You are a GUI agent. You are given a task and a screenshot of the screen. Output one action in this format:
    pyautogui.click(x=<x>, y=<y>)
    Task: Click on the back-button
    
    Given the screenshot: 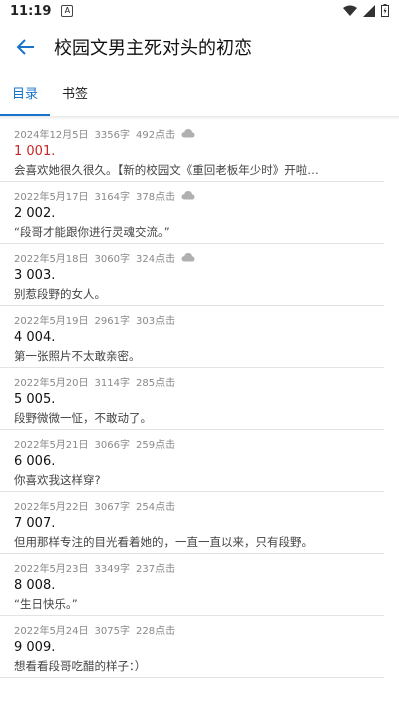 What is the action you would take?
    pyautogui.click(x=26, y=47)
    